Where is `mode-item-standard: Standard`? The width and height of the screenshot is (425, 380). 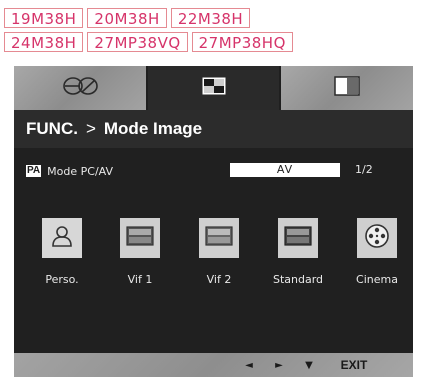
mode-item-standard: Standard is located at coordinates (298, 252).